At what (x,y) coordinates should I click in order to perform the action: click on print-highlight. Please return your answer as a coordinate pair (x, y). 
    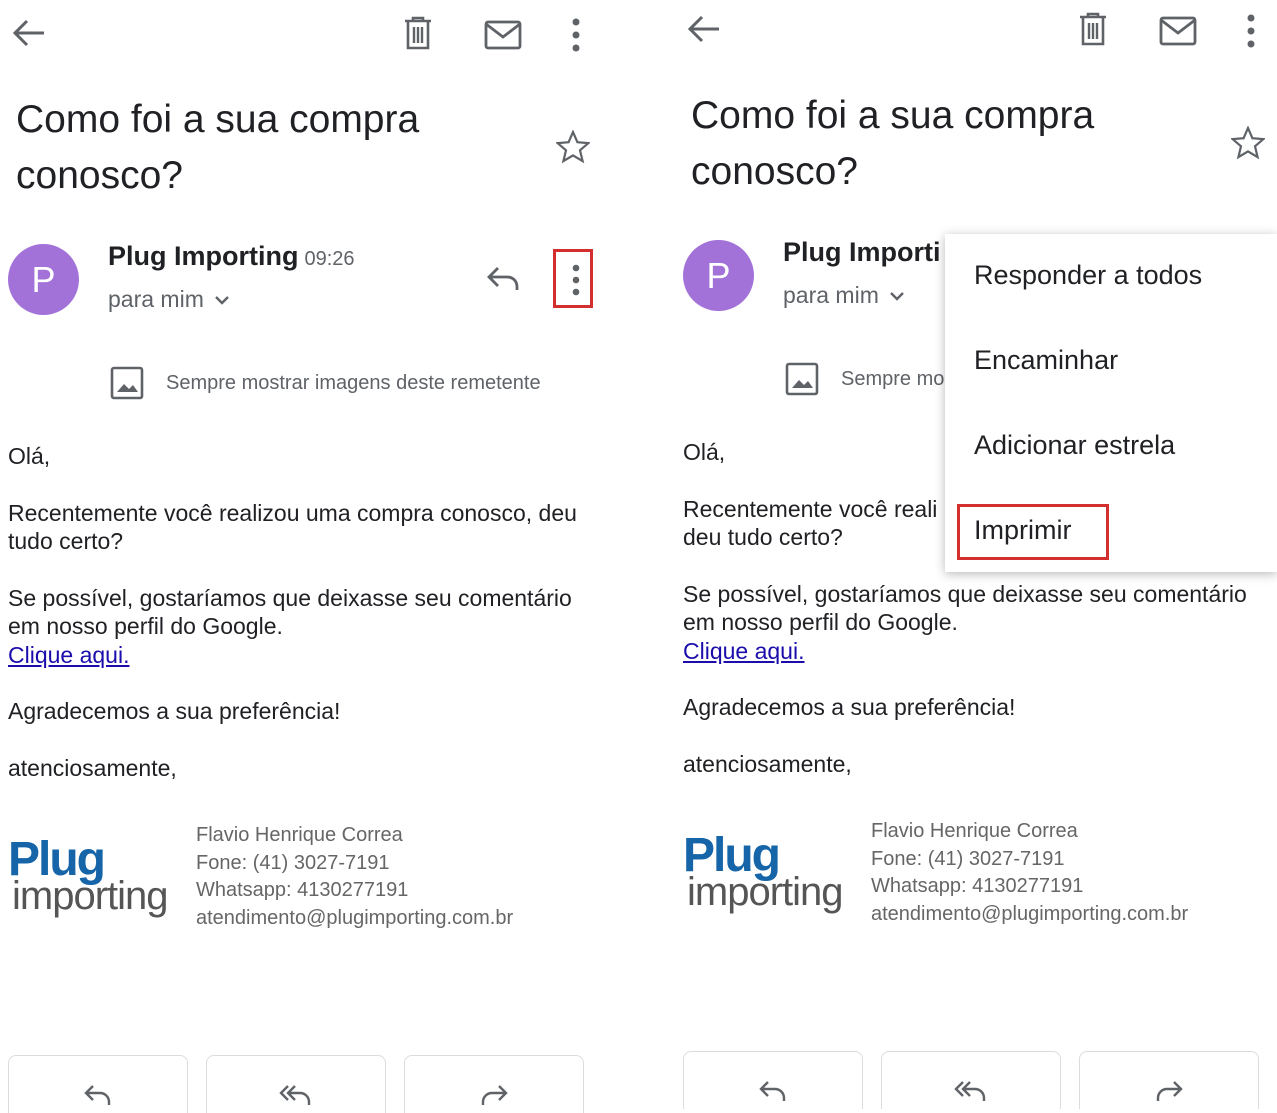
    Looking at the image, I should click on (1033, 532).